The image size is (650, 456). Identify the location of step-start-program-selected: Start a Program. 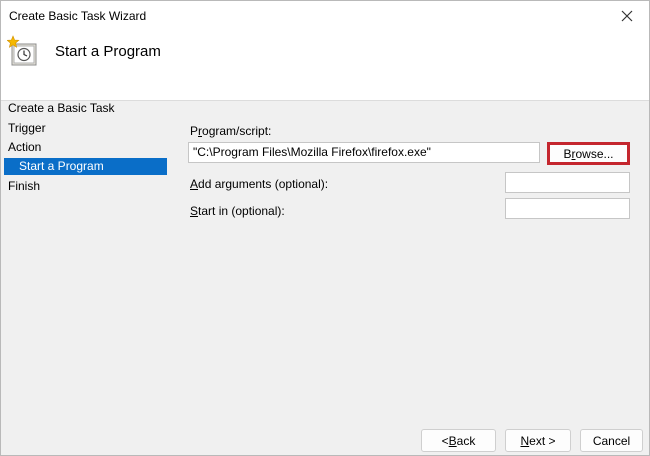
(85, 166).